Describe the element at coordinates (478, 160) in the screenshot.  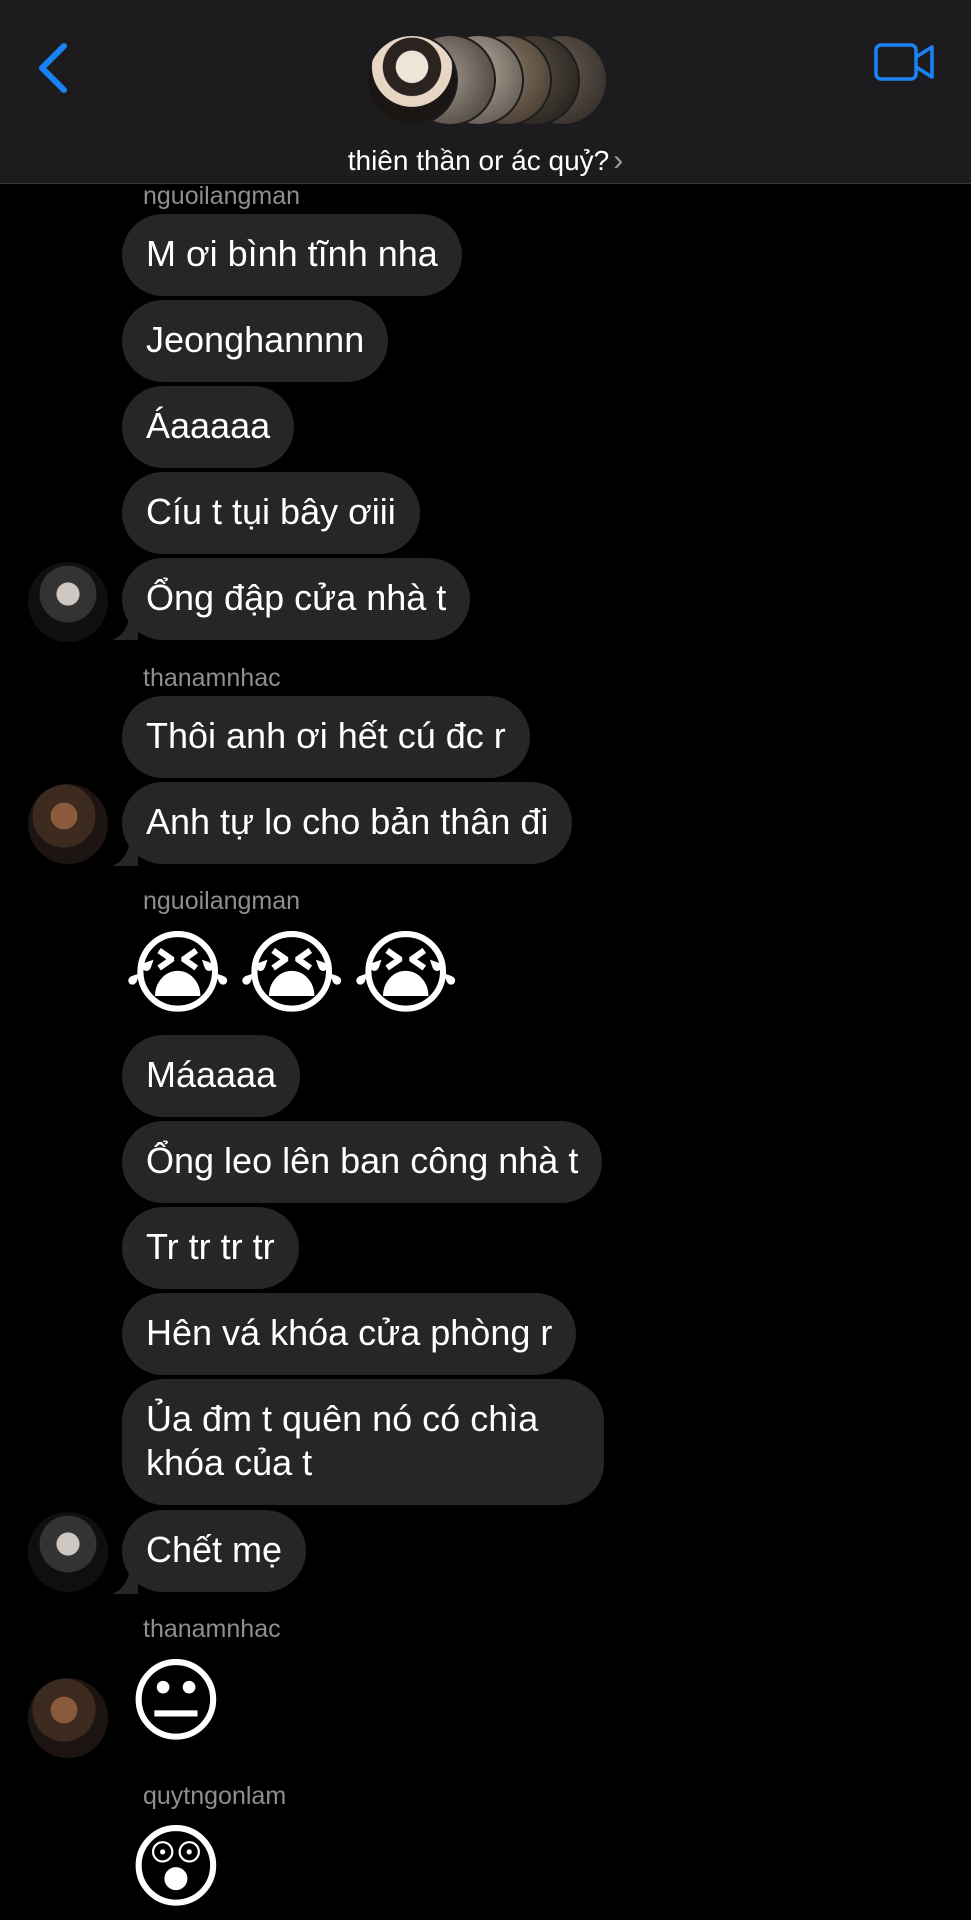
I see `chat-title-text: thiên thần or ác quỷ?` at that location.